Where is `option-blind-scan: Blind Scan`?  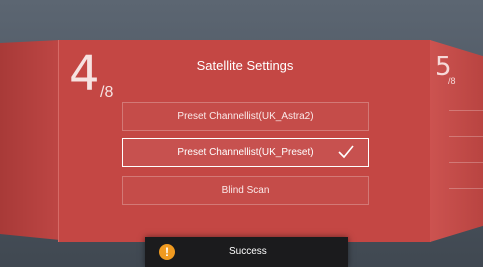
option-blind-scan: Blind Scan is located at coordinates (245, 190).